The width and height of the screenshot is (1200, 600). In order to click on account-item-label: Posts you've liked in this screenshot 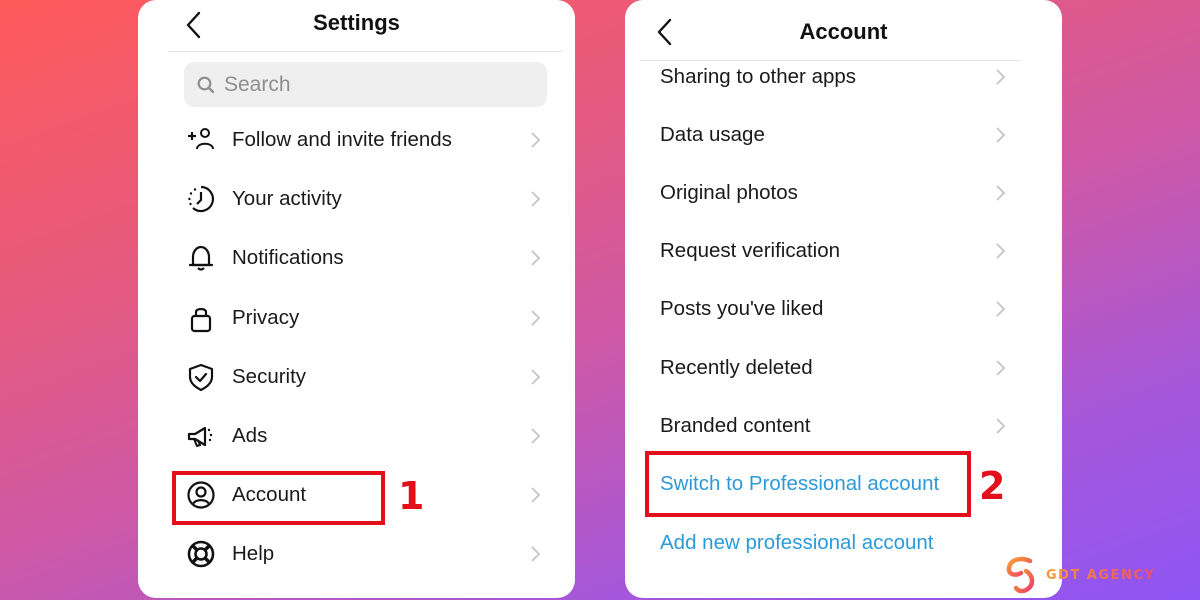, I will do `click(742, 308)`.